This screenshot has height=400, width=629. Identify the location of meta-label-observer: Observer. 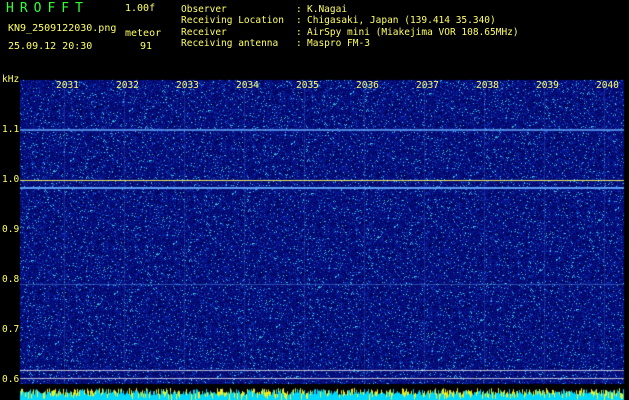
(204, 9).